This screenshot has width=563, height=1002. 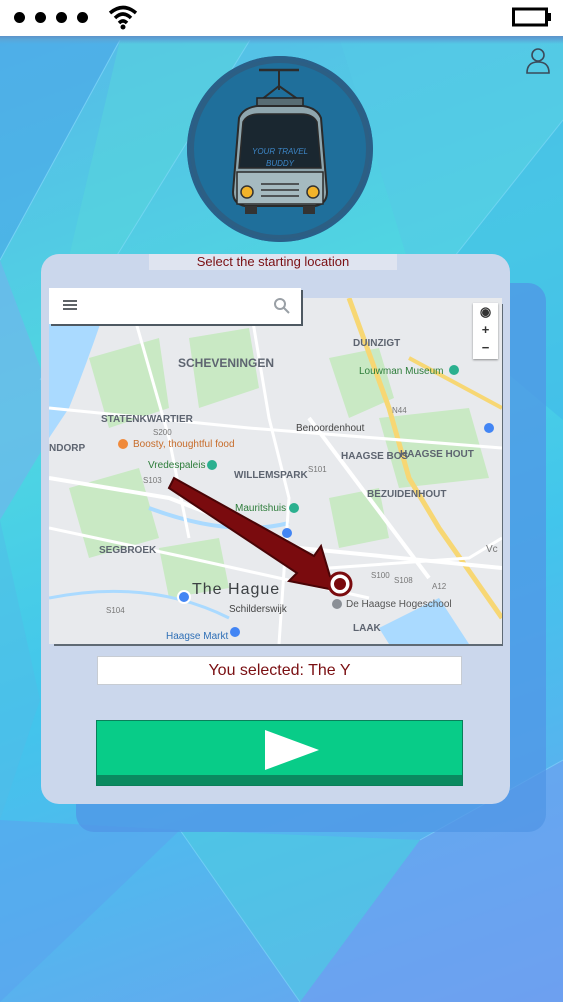 I want to click on selected-location-display: You selected: The Y, so click(x=279, y=670).